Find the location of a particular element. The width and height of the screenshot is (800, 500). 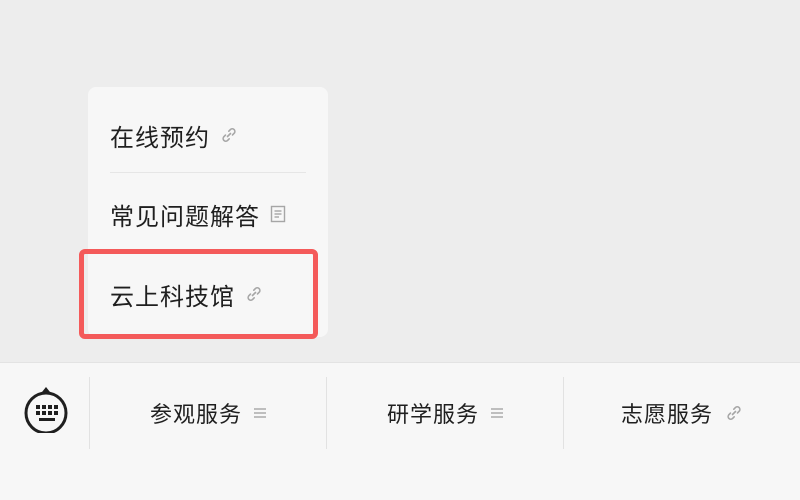

menu-item-faq: 常见问题解答 is located at coordinates (208, 214).